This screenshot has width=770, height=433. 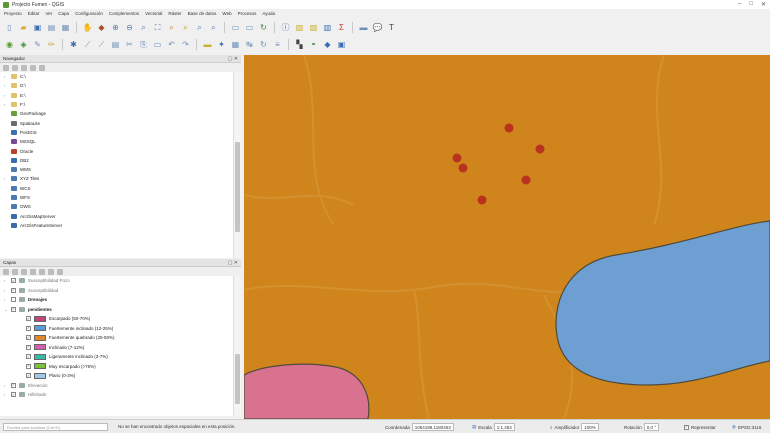 What do you see at coordinates (13, 300) in the screenshot?
I see `layer-visibility-checkbox` at bounding box center [13, 300].